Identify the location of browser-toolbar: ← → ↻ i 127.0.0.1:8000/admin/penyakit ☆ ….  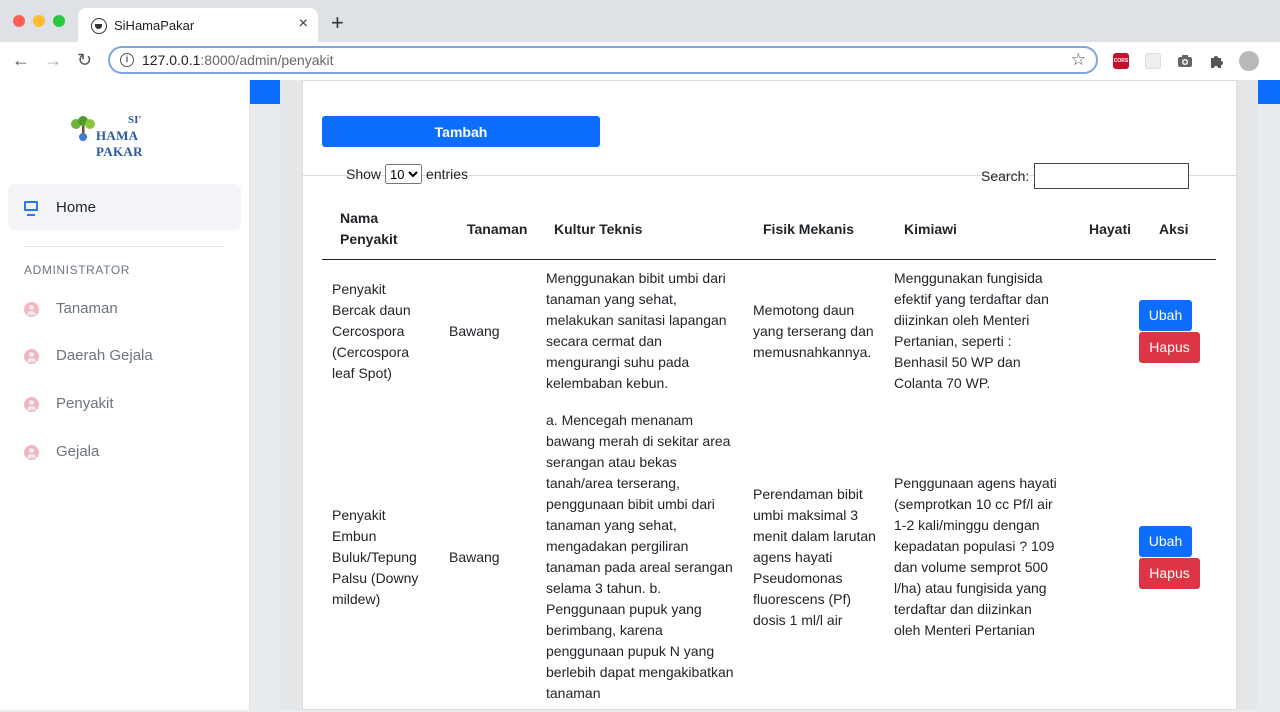
(640, 61).